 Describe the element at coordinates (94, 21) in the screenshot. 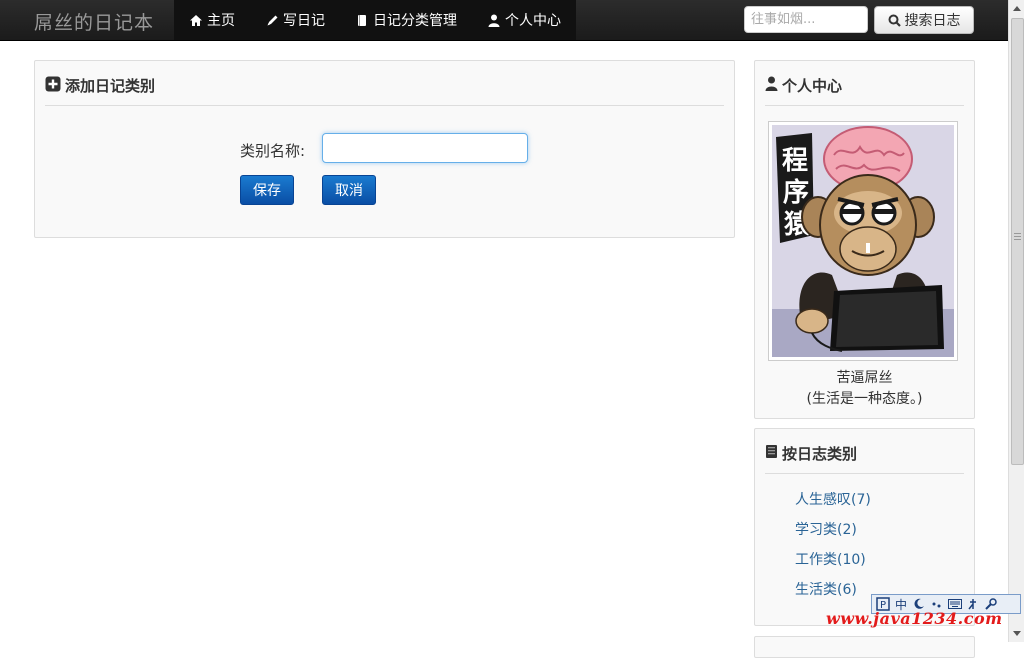

I see `site-brand: 屌丝的日记本` at that location.